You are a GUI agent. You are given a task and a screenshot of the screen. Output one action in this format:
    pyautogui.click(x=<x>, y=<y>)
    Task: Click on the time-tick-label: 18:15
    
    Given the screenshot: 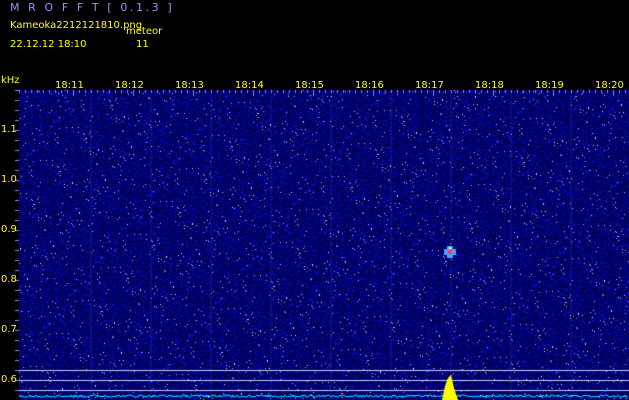 What is the action you would take?
    pyautogui.click(x=309, y=85)
    